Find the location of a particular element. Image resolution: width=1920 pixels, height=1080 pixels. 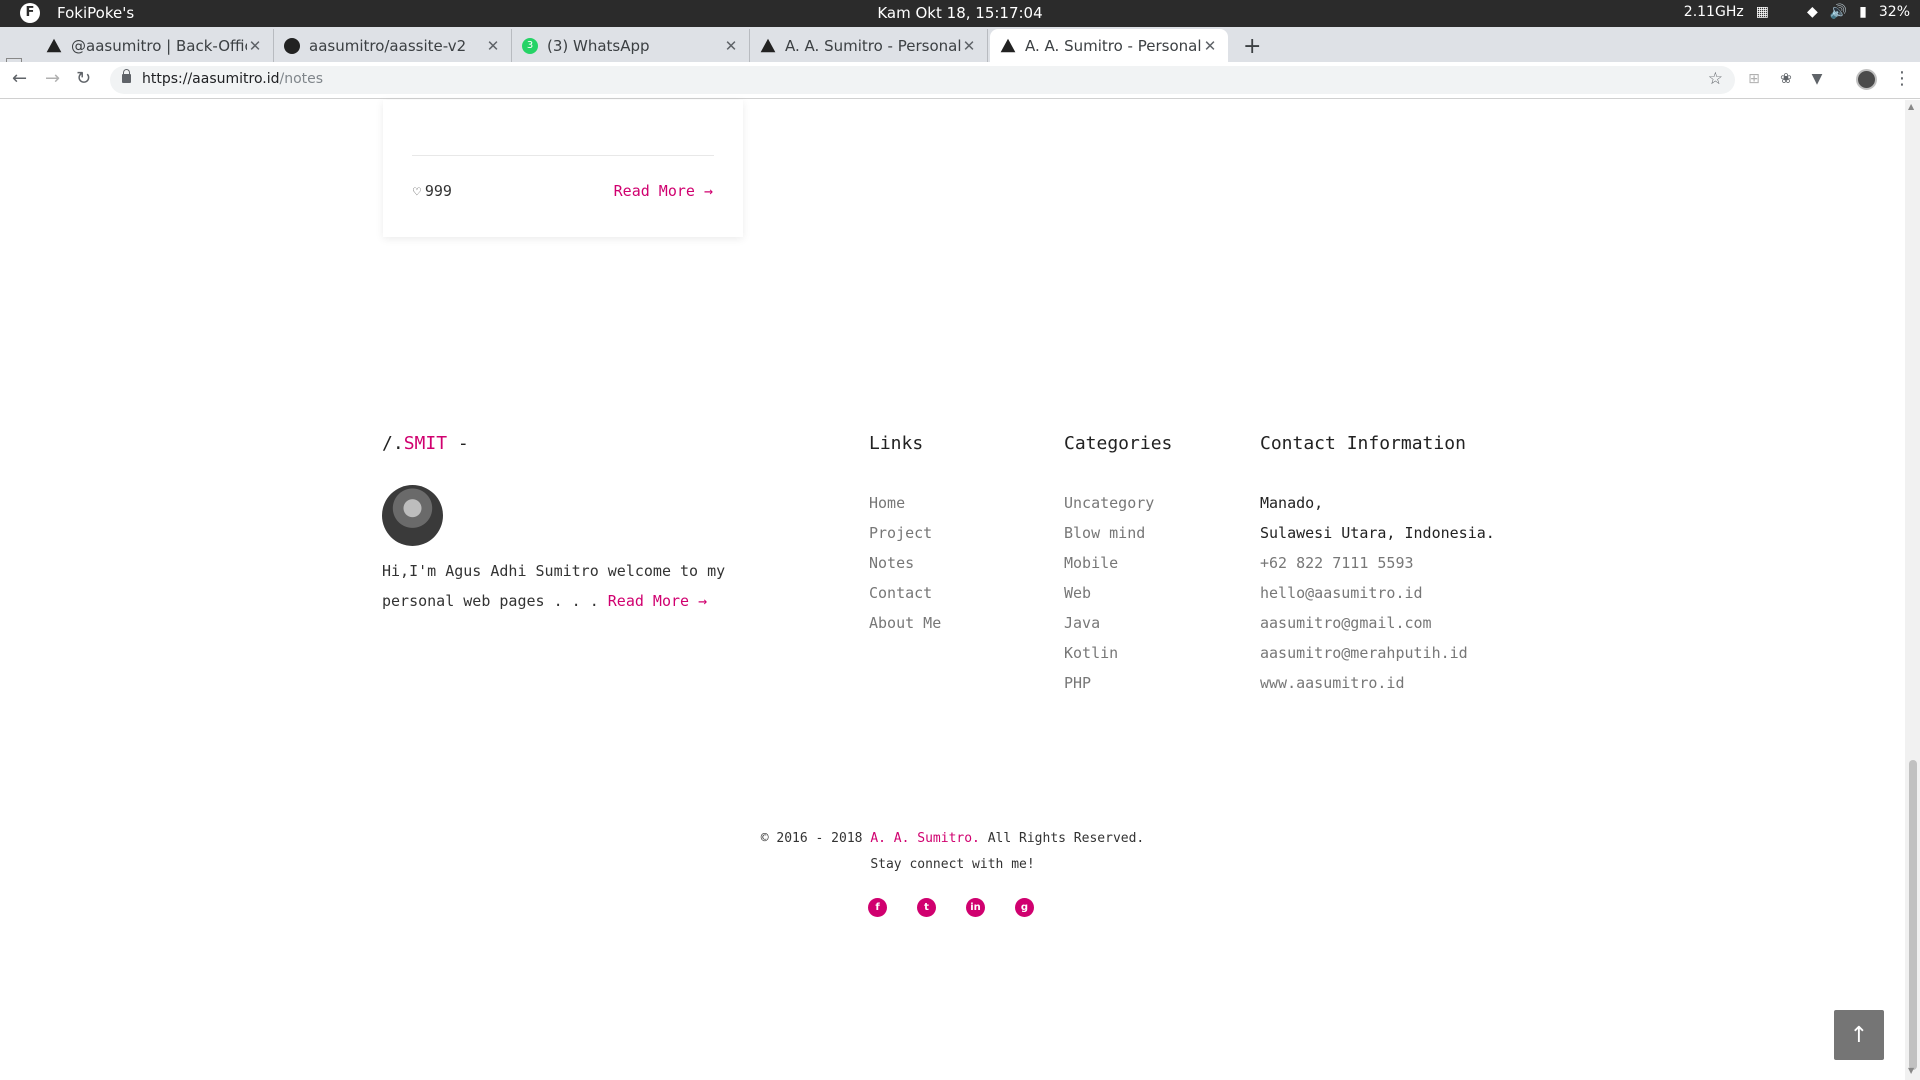

tab-personal-page: A. A. Sumitro - Personal Pa ✕ is located at coordinates (869, 45).